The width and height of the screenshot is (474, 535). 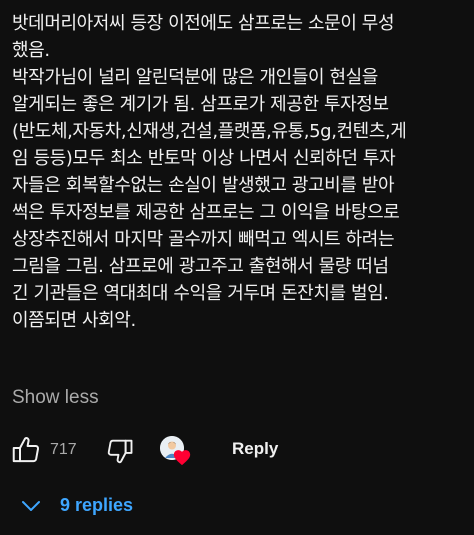 I want to click on comment-line: 자들은 회복할수없는 손실이 발생했고 광고비를 받아, so click(x=203, y=185).